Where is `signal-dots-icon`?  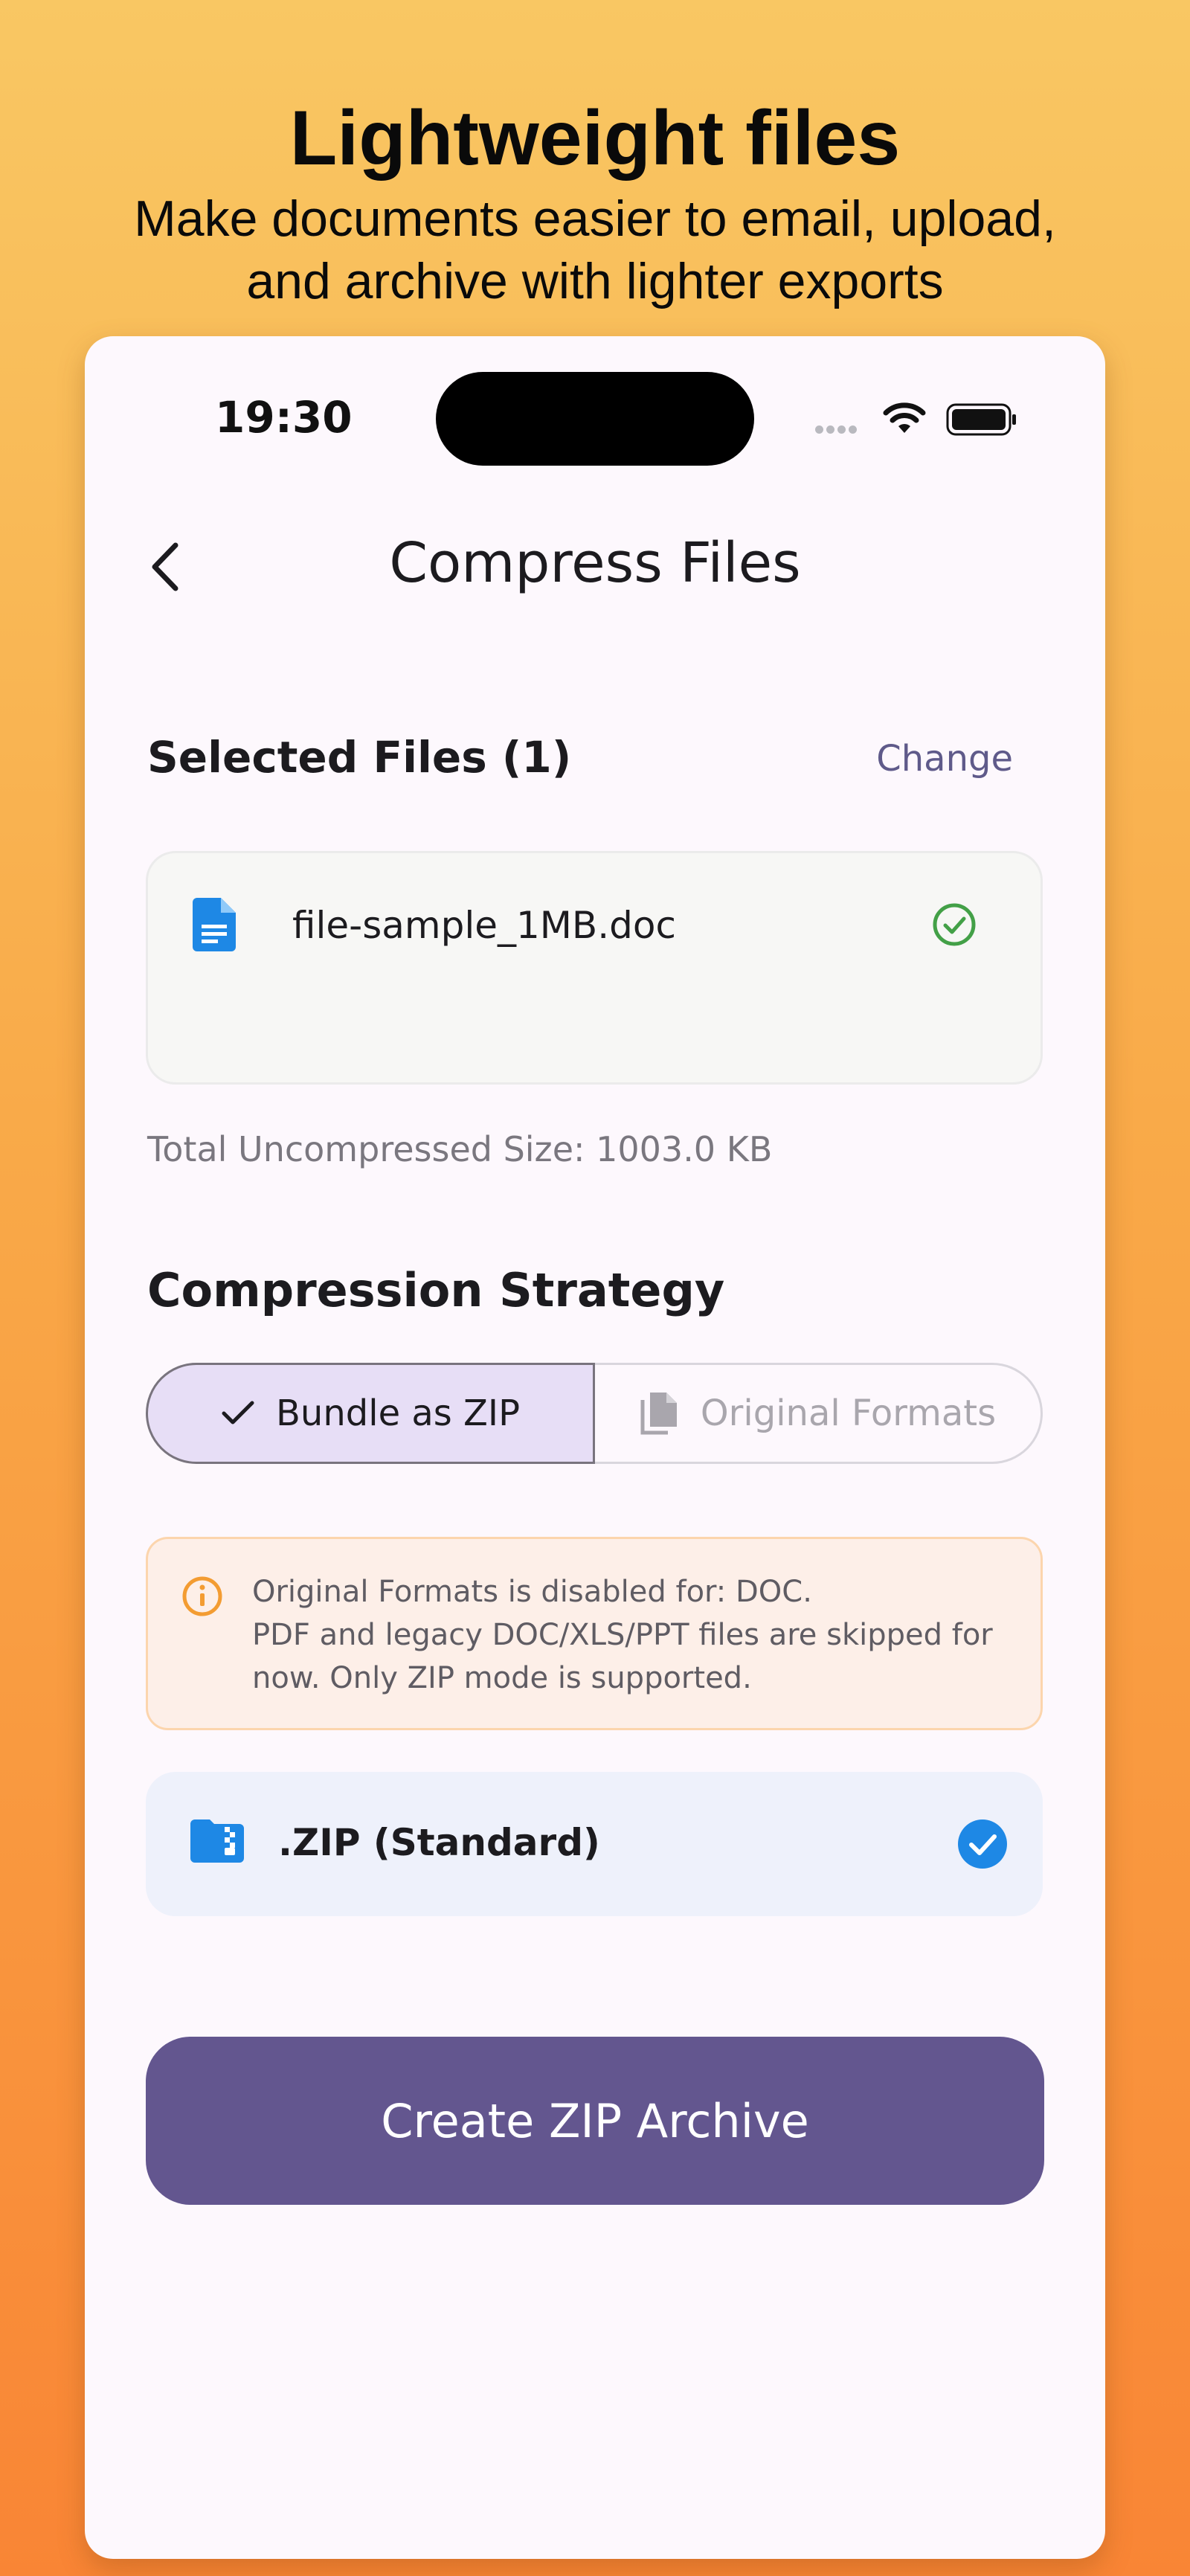 signal-dots-icon is located at coordinates (838, 430).